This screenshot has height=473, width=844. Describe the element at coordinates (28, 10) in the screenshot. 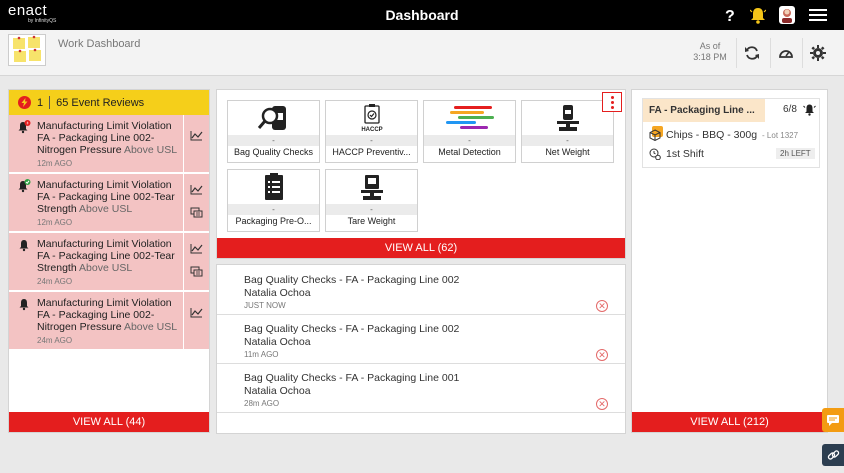

I see `brand-name: enact` at that location.